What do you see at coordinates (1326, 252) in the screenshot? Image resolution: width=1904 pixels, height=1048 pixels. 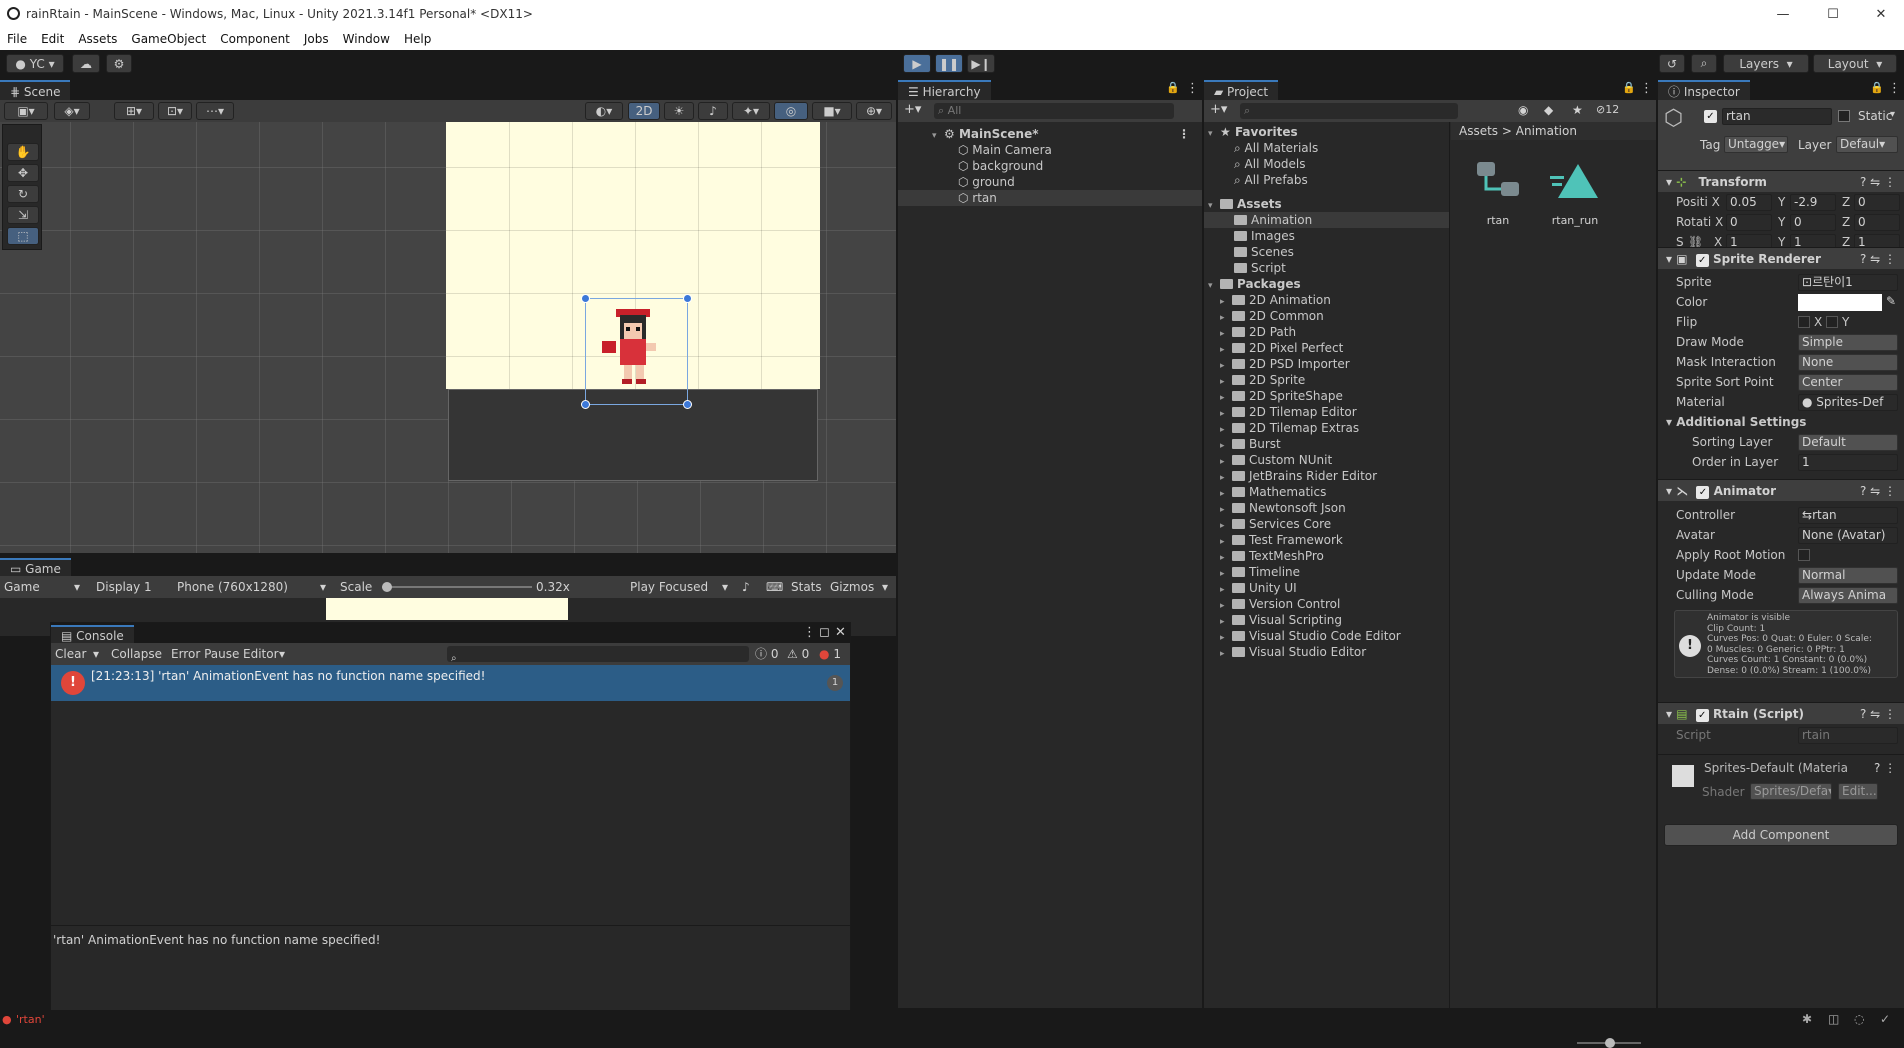 I see `asset-folder: Scenes` at bounding box center [1326, 252].